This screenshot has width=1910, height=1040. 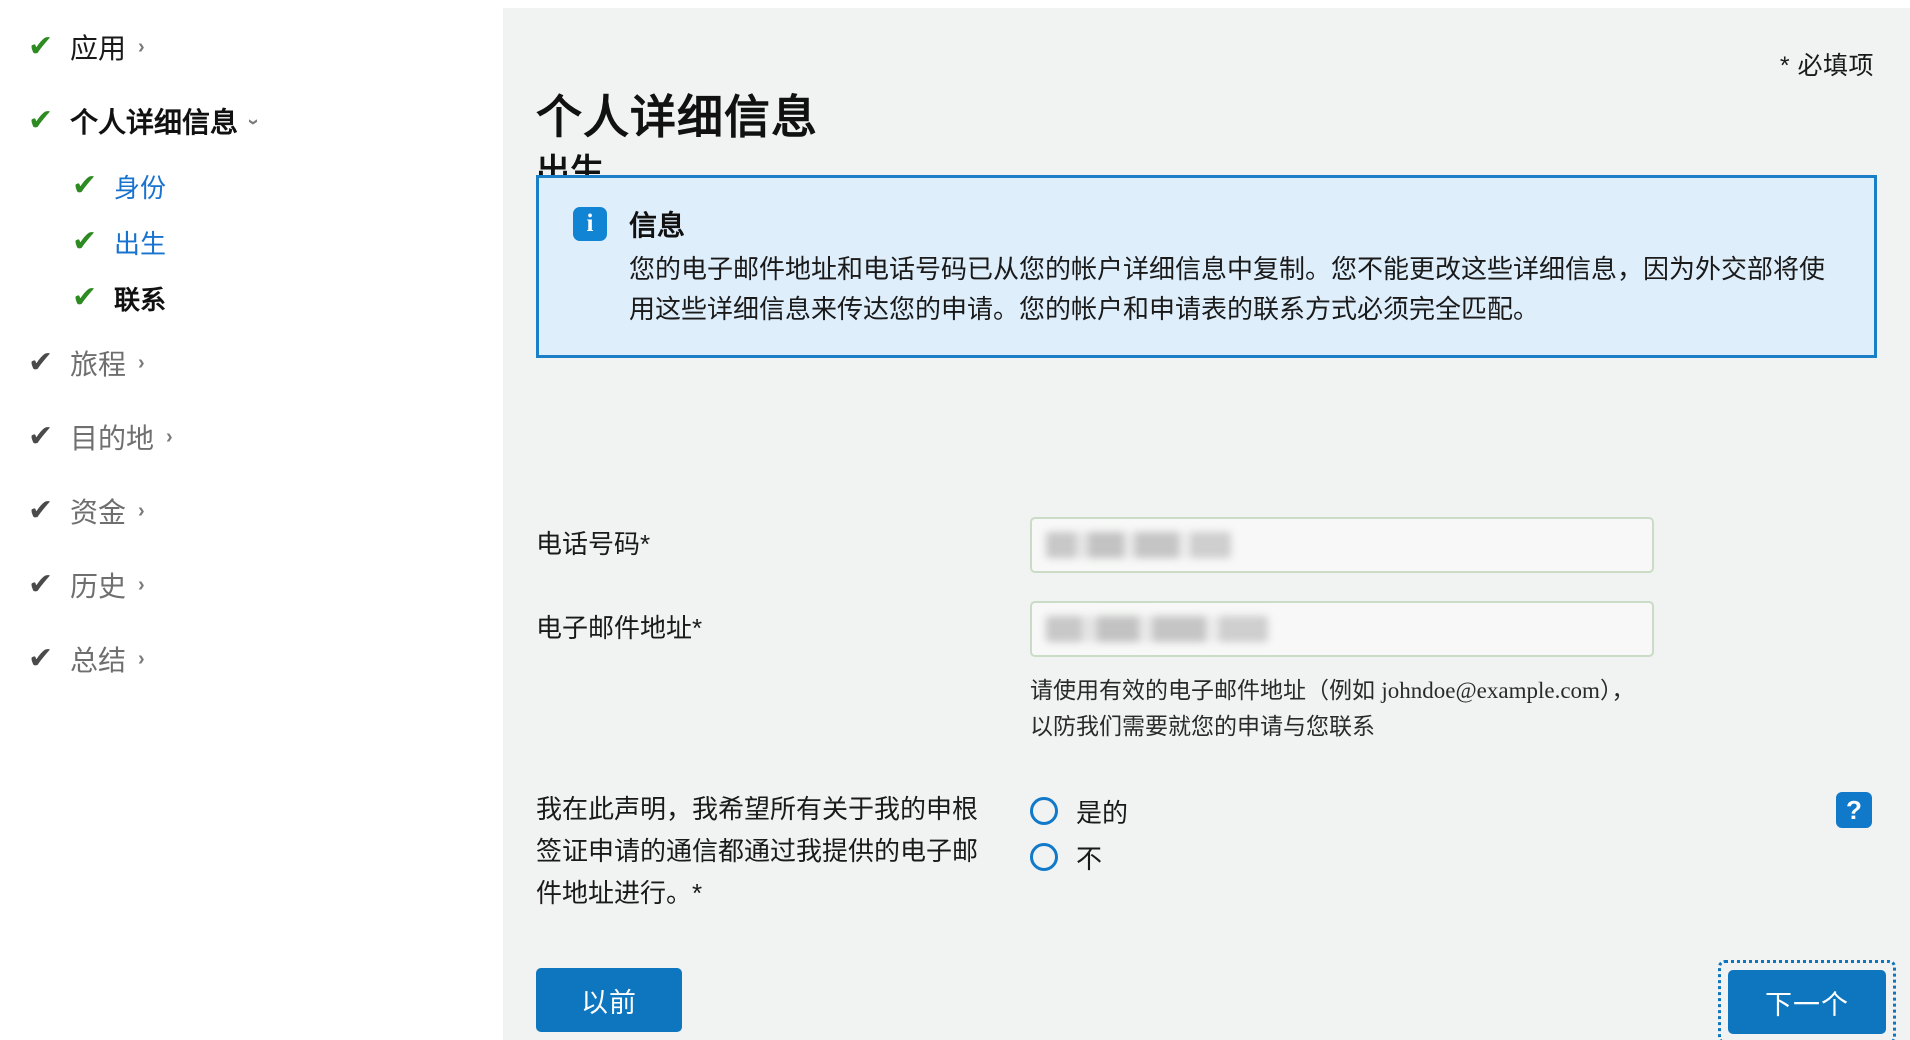 What do you see at coordinates (1206, 690) in the screenshot?
I see `email-help-prefix: 请使用有效的电子邮件地址（例如` at bounding box center [1206, 690].